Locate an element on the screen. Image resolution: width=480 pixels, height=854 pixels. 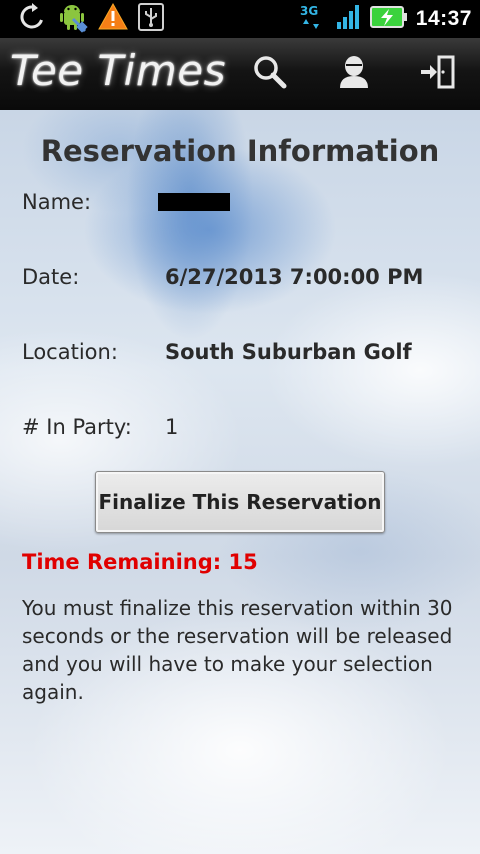
status-clock: 14:37 is located at coordinates (443, 18).